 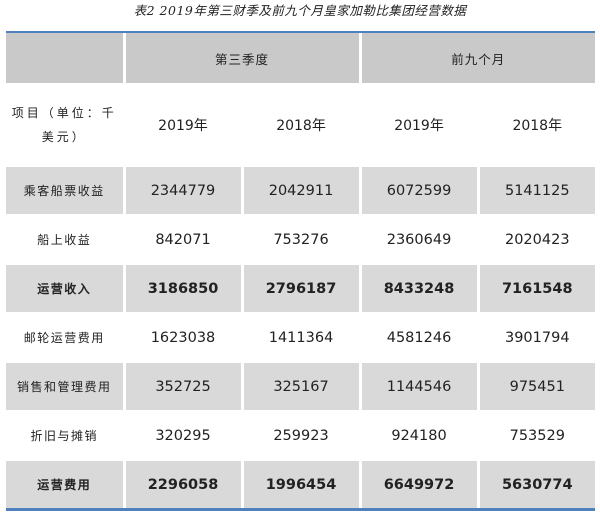 I want to click on value-cell: 2796187, so click(x=302, y=289).